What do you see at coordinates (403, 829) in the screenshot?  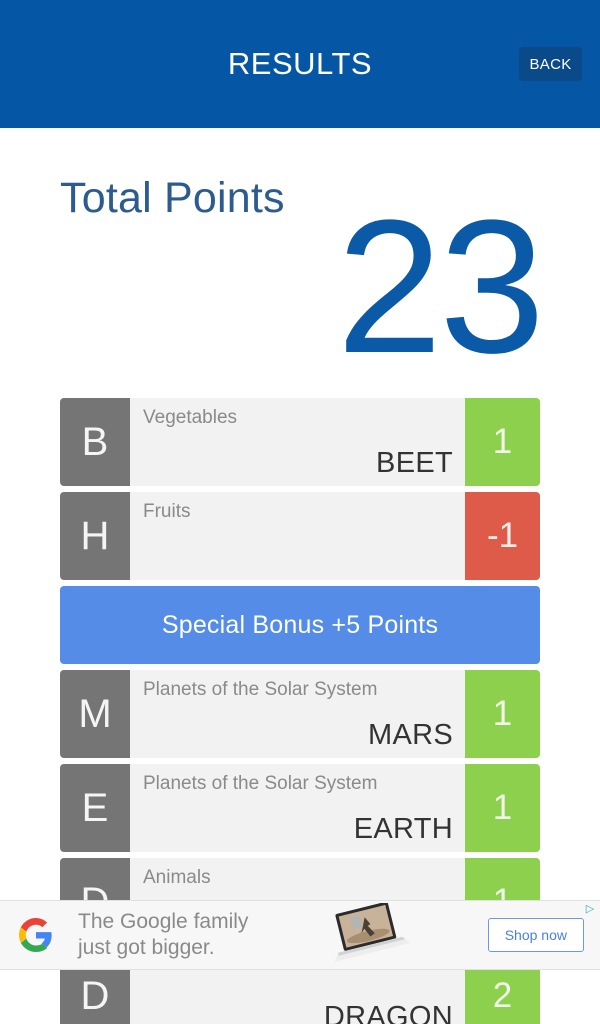 I see `row-answer: EARTH` at bounding box center [403, 829].